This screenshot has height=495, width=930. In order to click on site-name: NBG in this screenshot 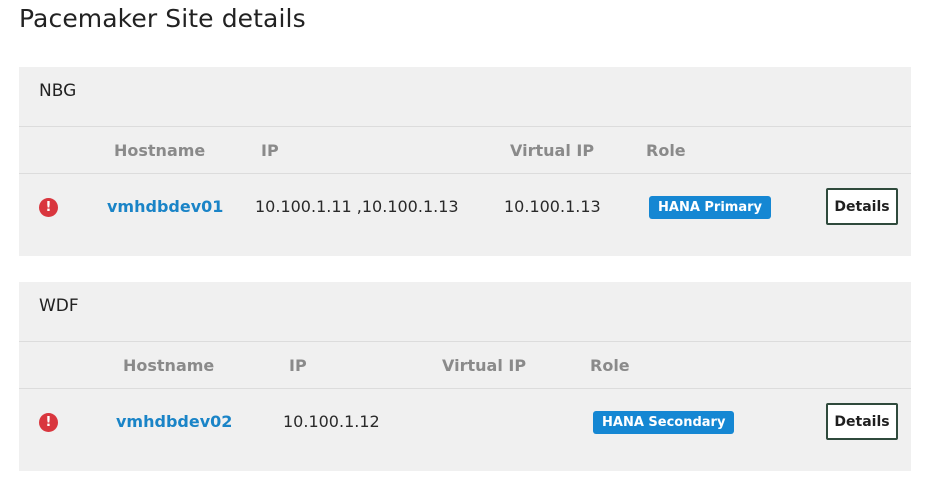, I will do `click(58, 91)`.